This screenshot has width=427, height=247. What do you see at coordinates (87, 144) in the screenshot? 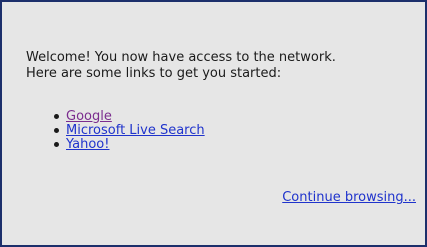
I see `yahoo-link: Yahoo!` at bounding box center [87, 144].